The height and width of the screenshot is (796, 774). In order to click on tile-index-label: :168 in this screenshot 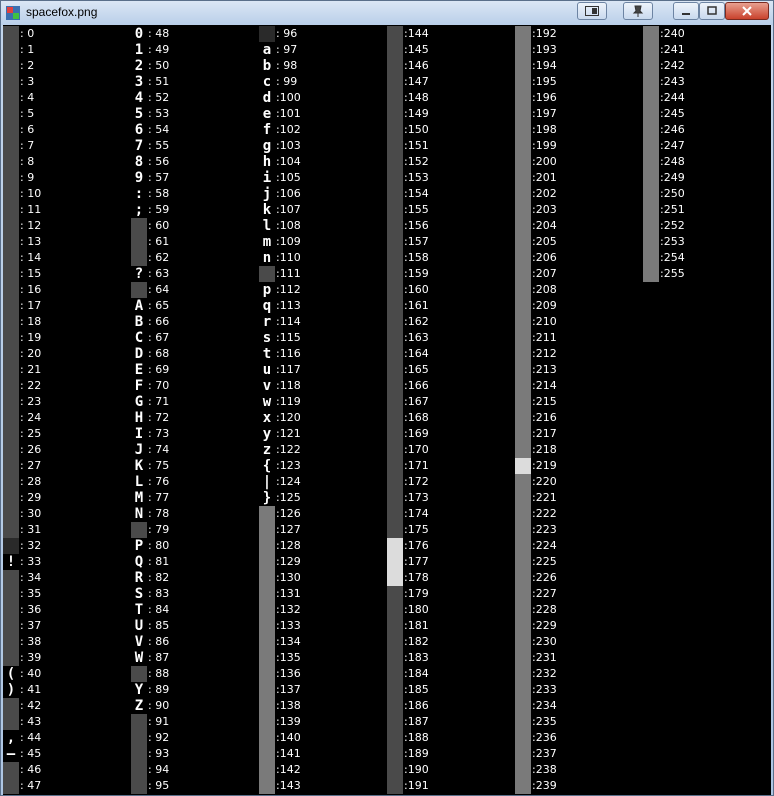, I will do `click(416, 417)`.